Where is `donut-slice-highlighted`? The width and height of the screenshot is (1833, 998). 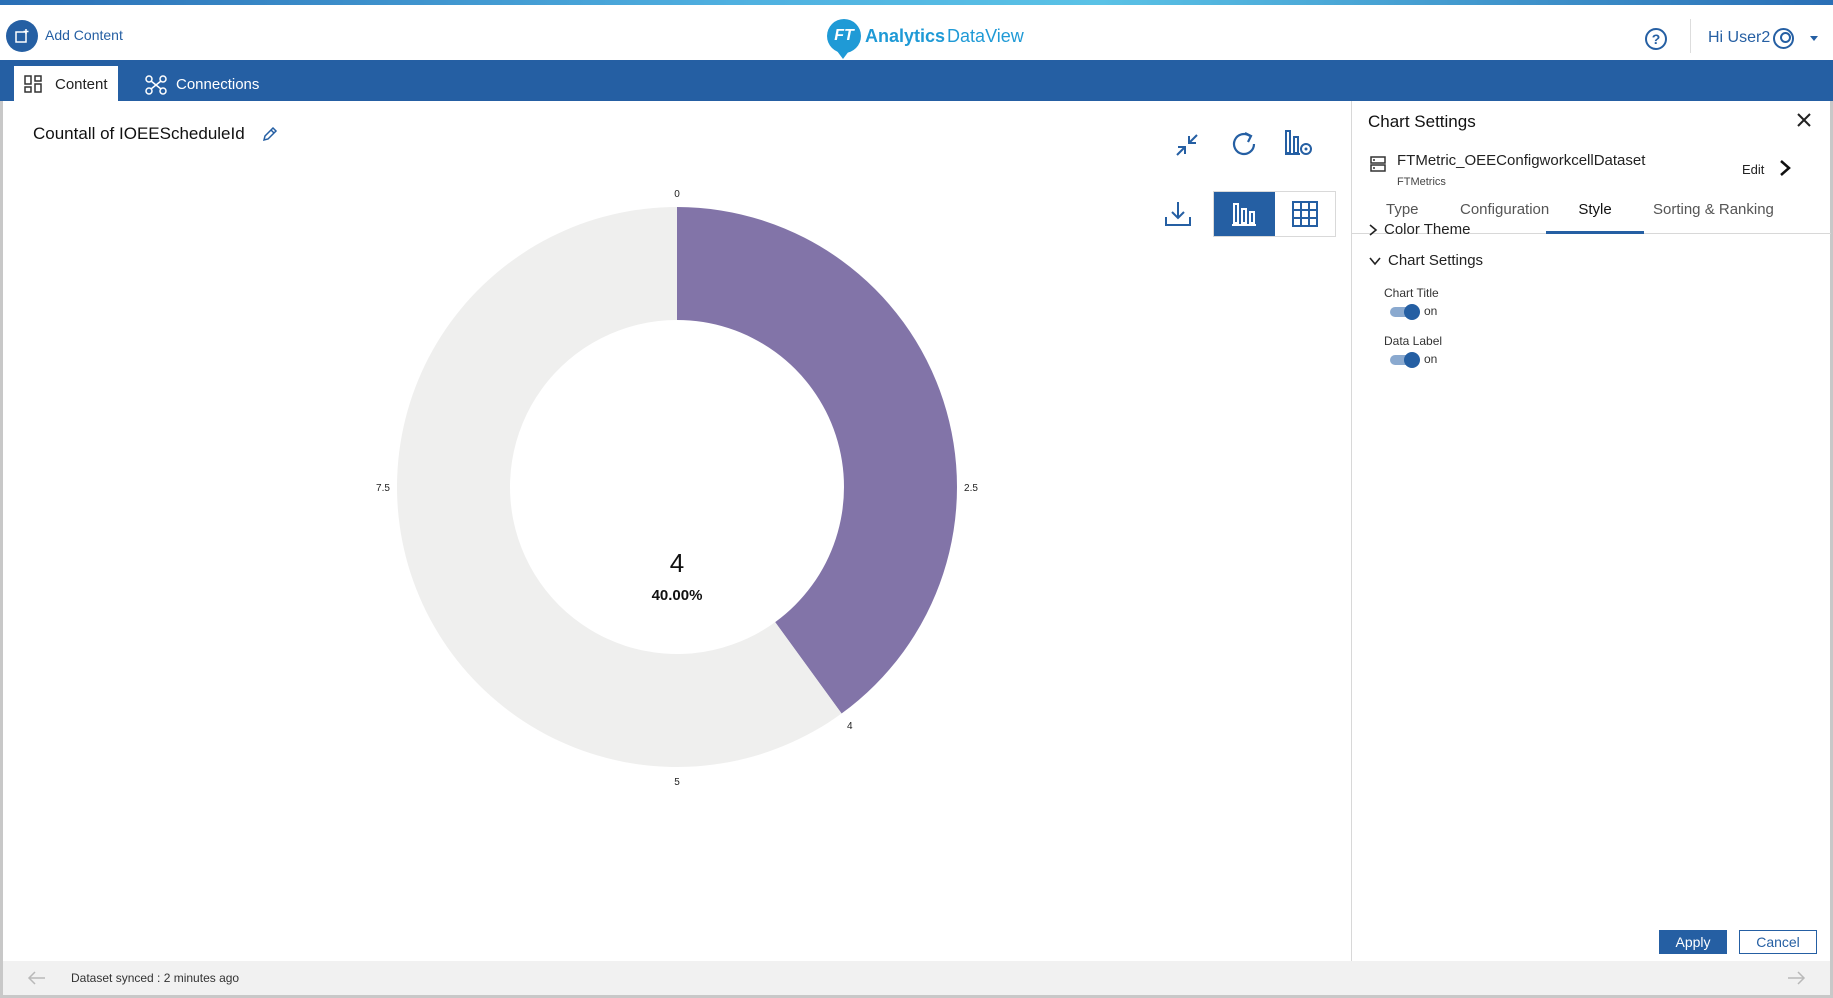 donut-slice-highlighted is located at coordinates (817, 460).